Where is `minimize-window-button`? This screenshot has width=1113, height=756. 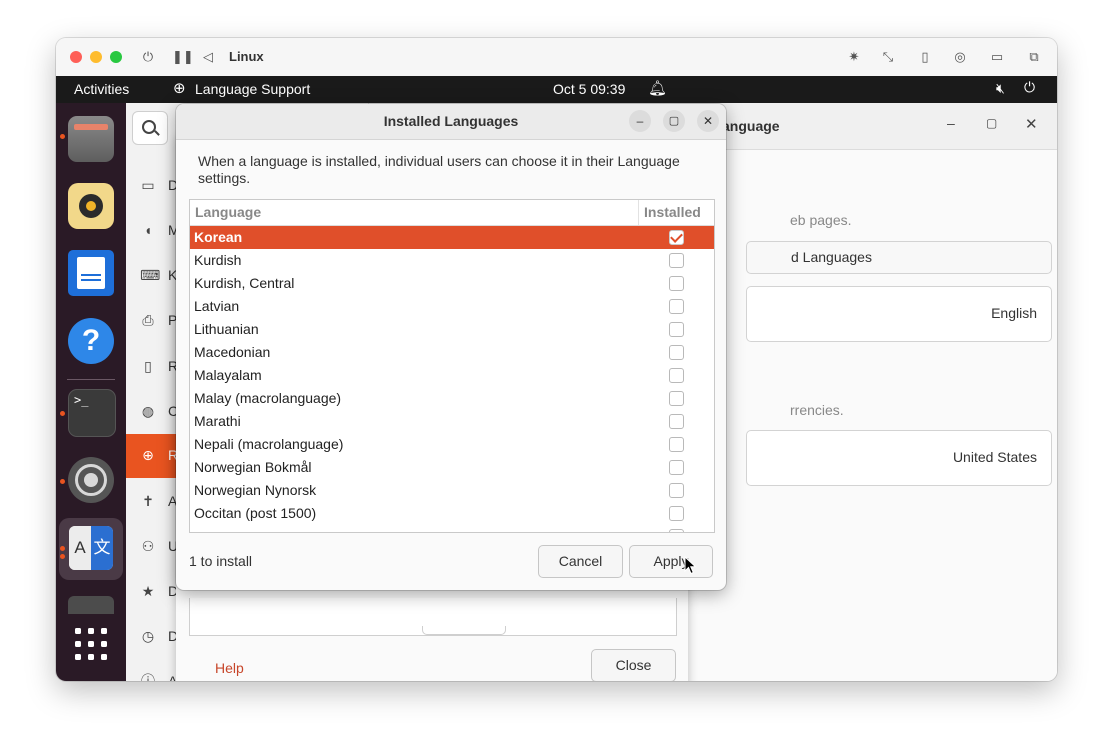 minimize-window-button is located at coordinates (96, 57).